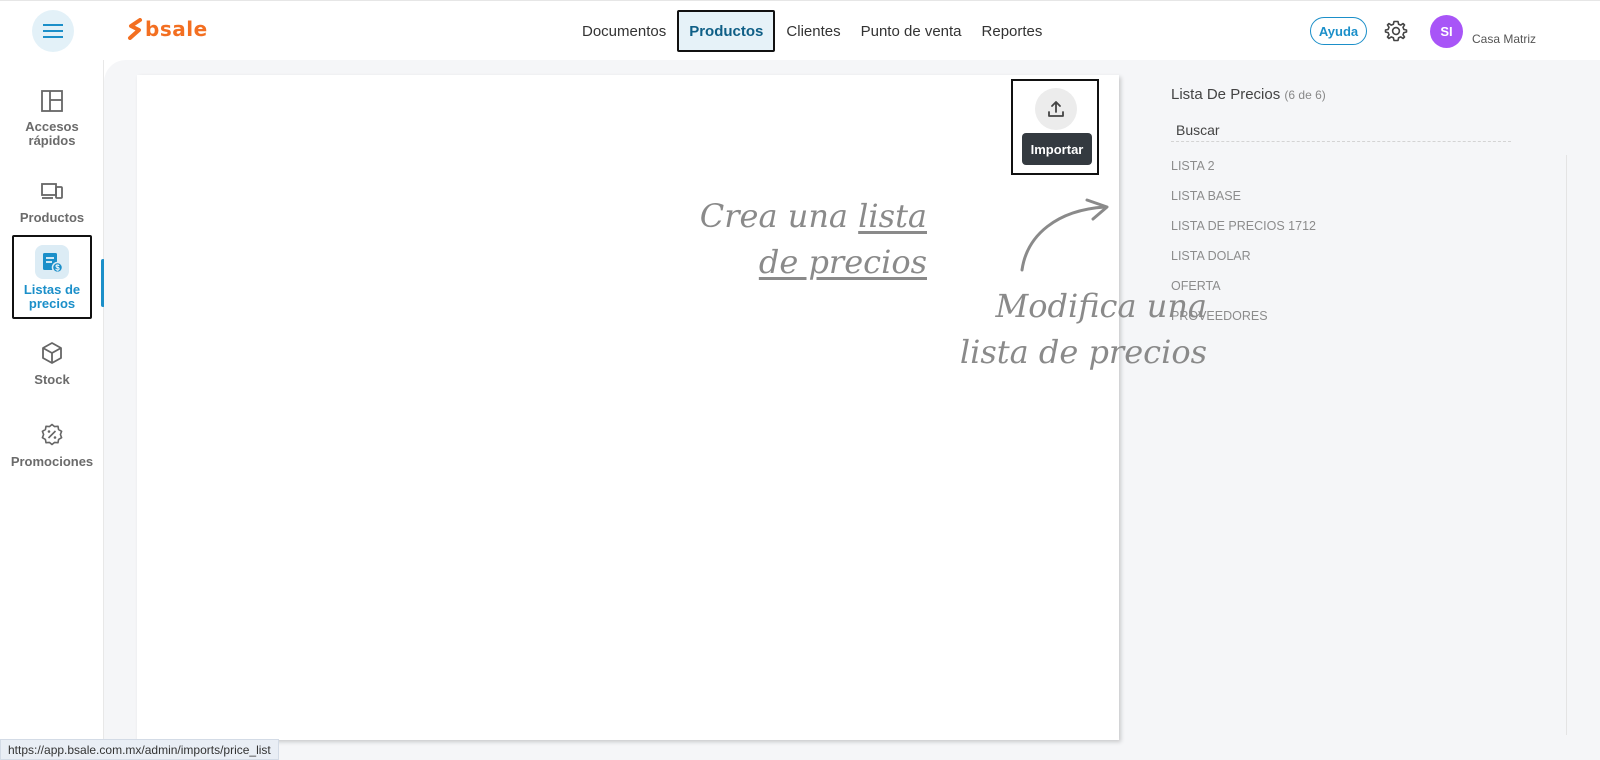 The height and width of the screenshot is (760, 1600). Describe the element at coordinates (52, 296) in the screenshot. I see `sidebar-item-label: Listas de precios` at that location.